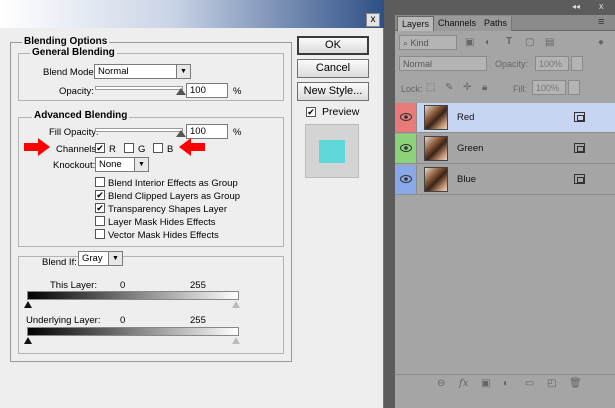 The height and width of the screenshot is (408, 615). Describe the element at coordinates (122, 164) in the screenshot. I see `knockout-select: None ▼` at that location.